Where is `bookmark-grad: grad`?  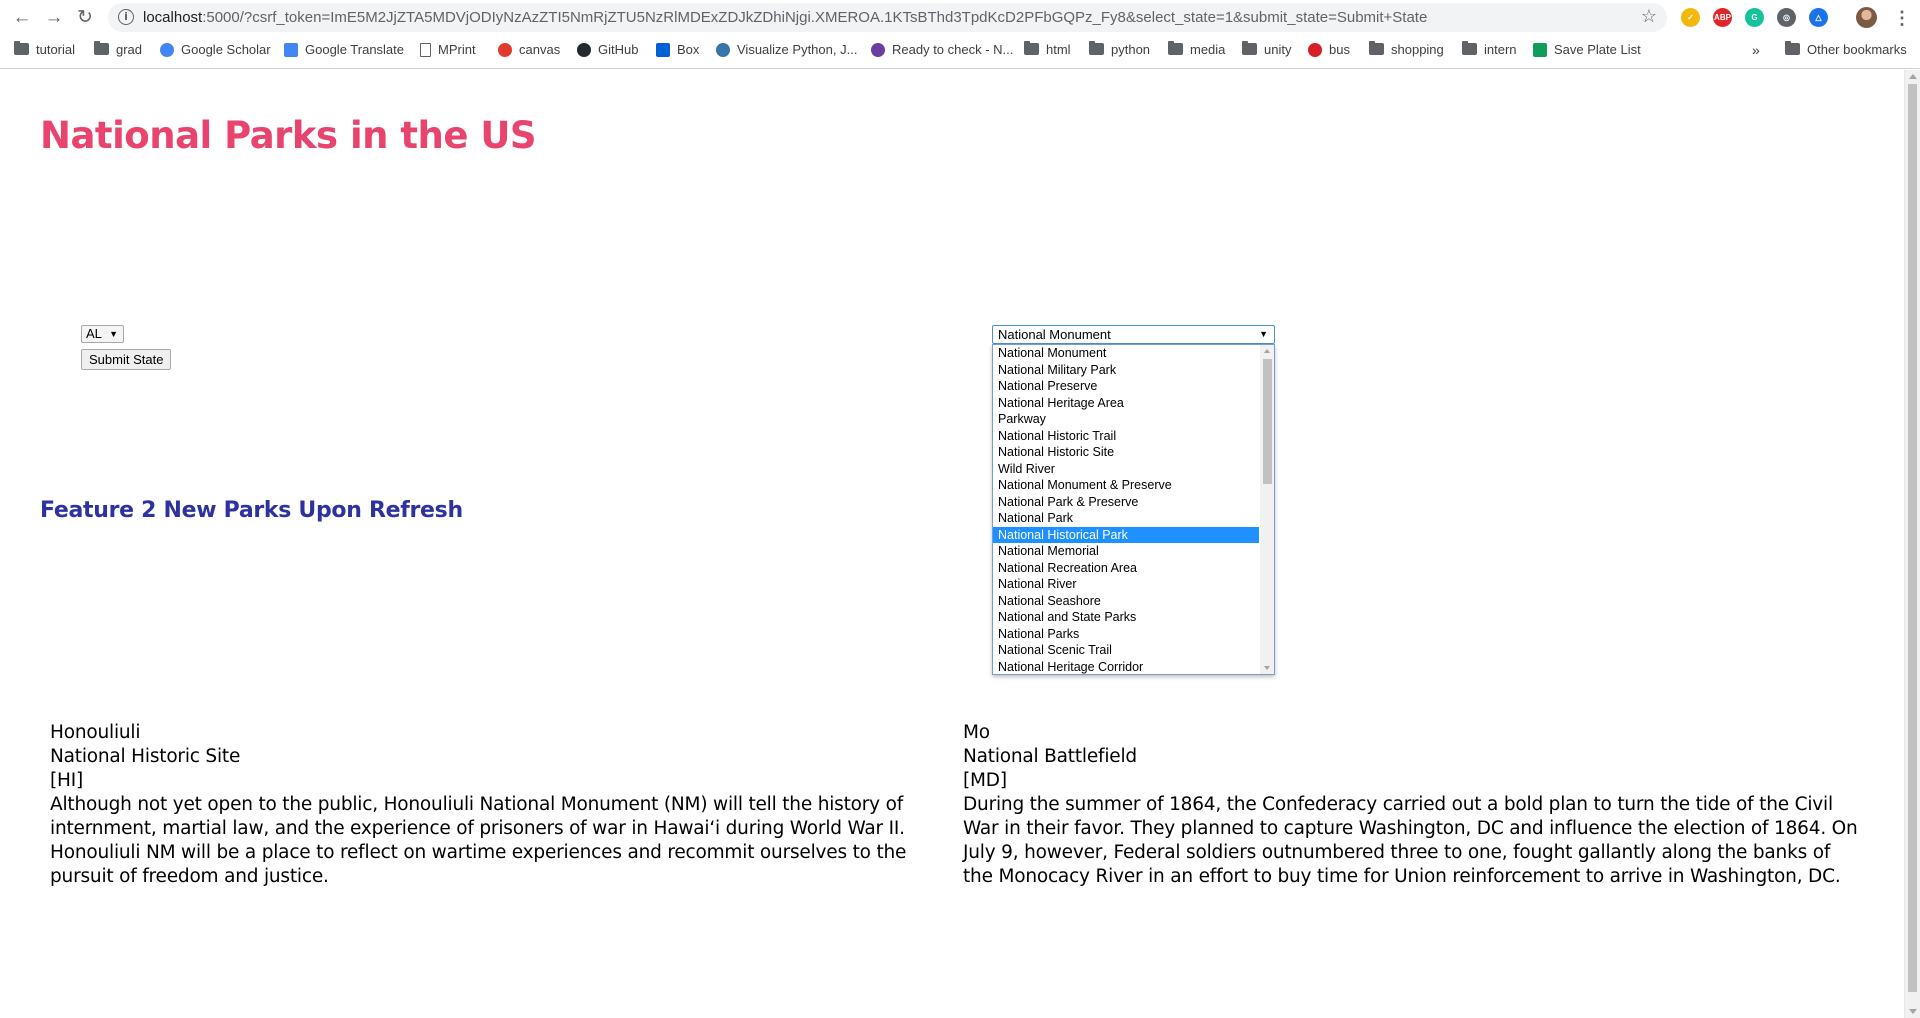 bookmark-grad: grad is located at coordinates (118, 50).